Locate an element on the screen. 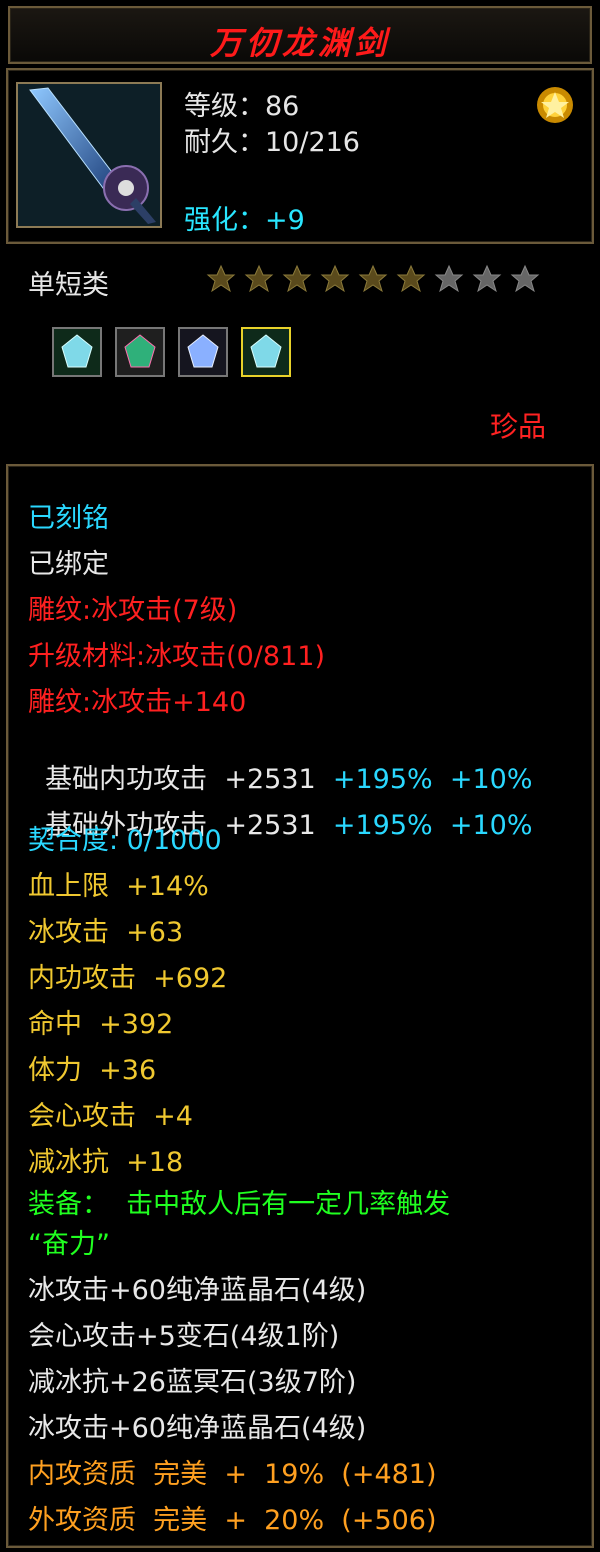 This screenshot has width=600, height=1552. gem-socket-variant-stone-icon is located at coordinates (140, 352).